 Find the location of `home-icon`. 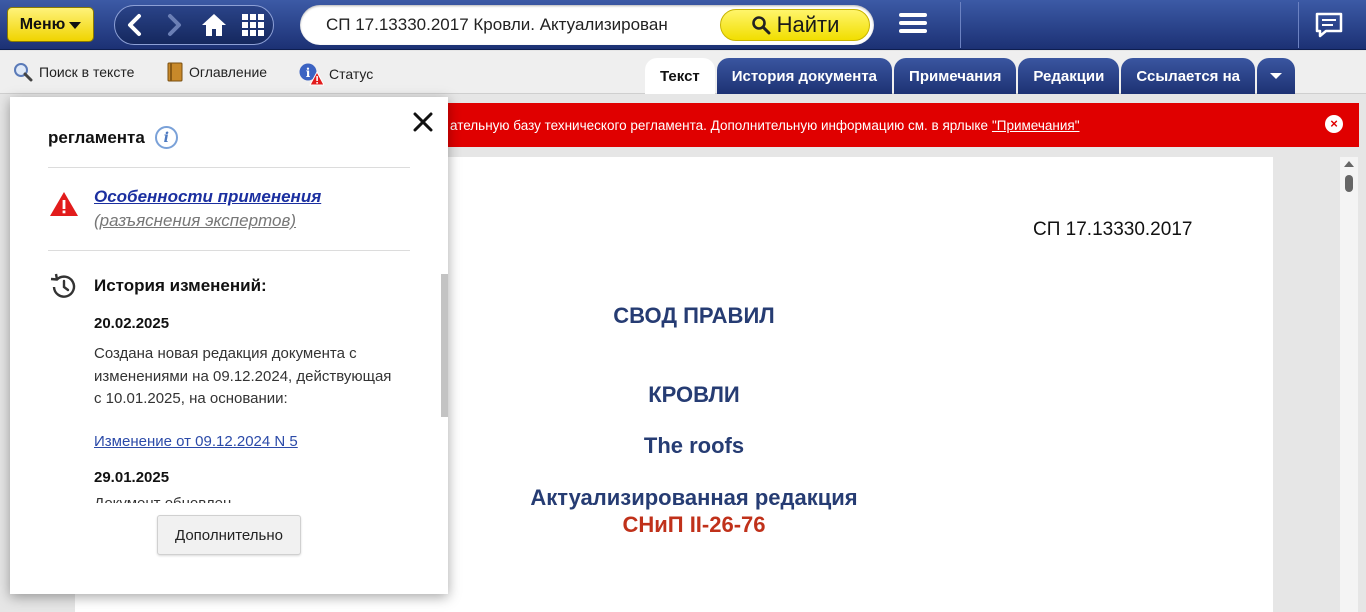

home-icon is located at coordinates (213, 25).